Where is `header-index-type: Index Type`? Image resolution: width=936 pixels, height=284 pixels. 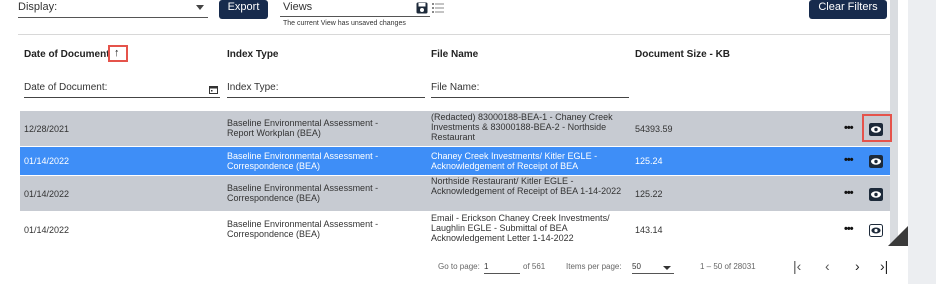
header-index-type: Index Type is located at coordinates (253, 54).